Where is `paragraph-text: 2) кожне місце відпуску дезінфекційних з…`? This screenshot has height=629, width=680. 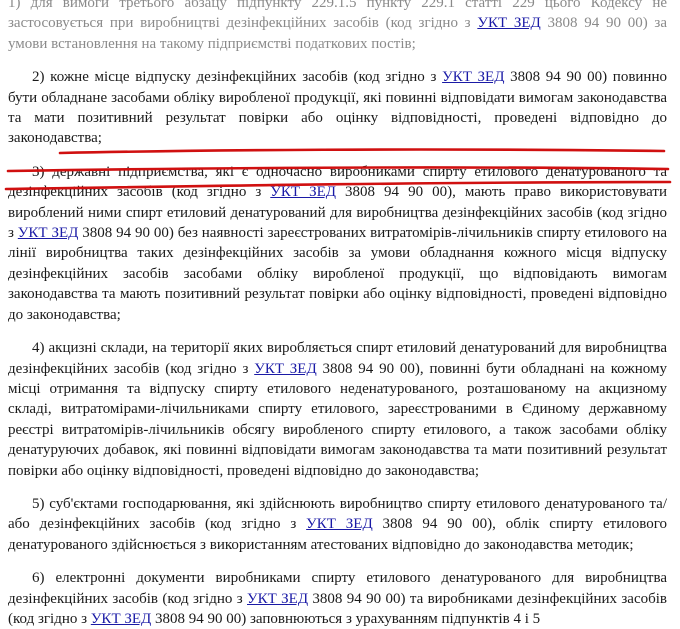
paragraph-text: 2) кожне місце відпуску дезінфекційних з… is located at coordinates (237, 77).